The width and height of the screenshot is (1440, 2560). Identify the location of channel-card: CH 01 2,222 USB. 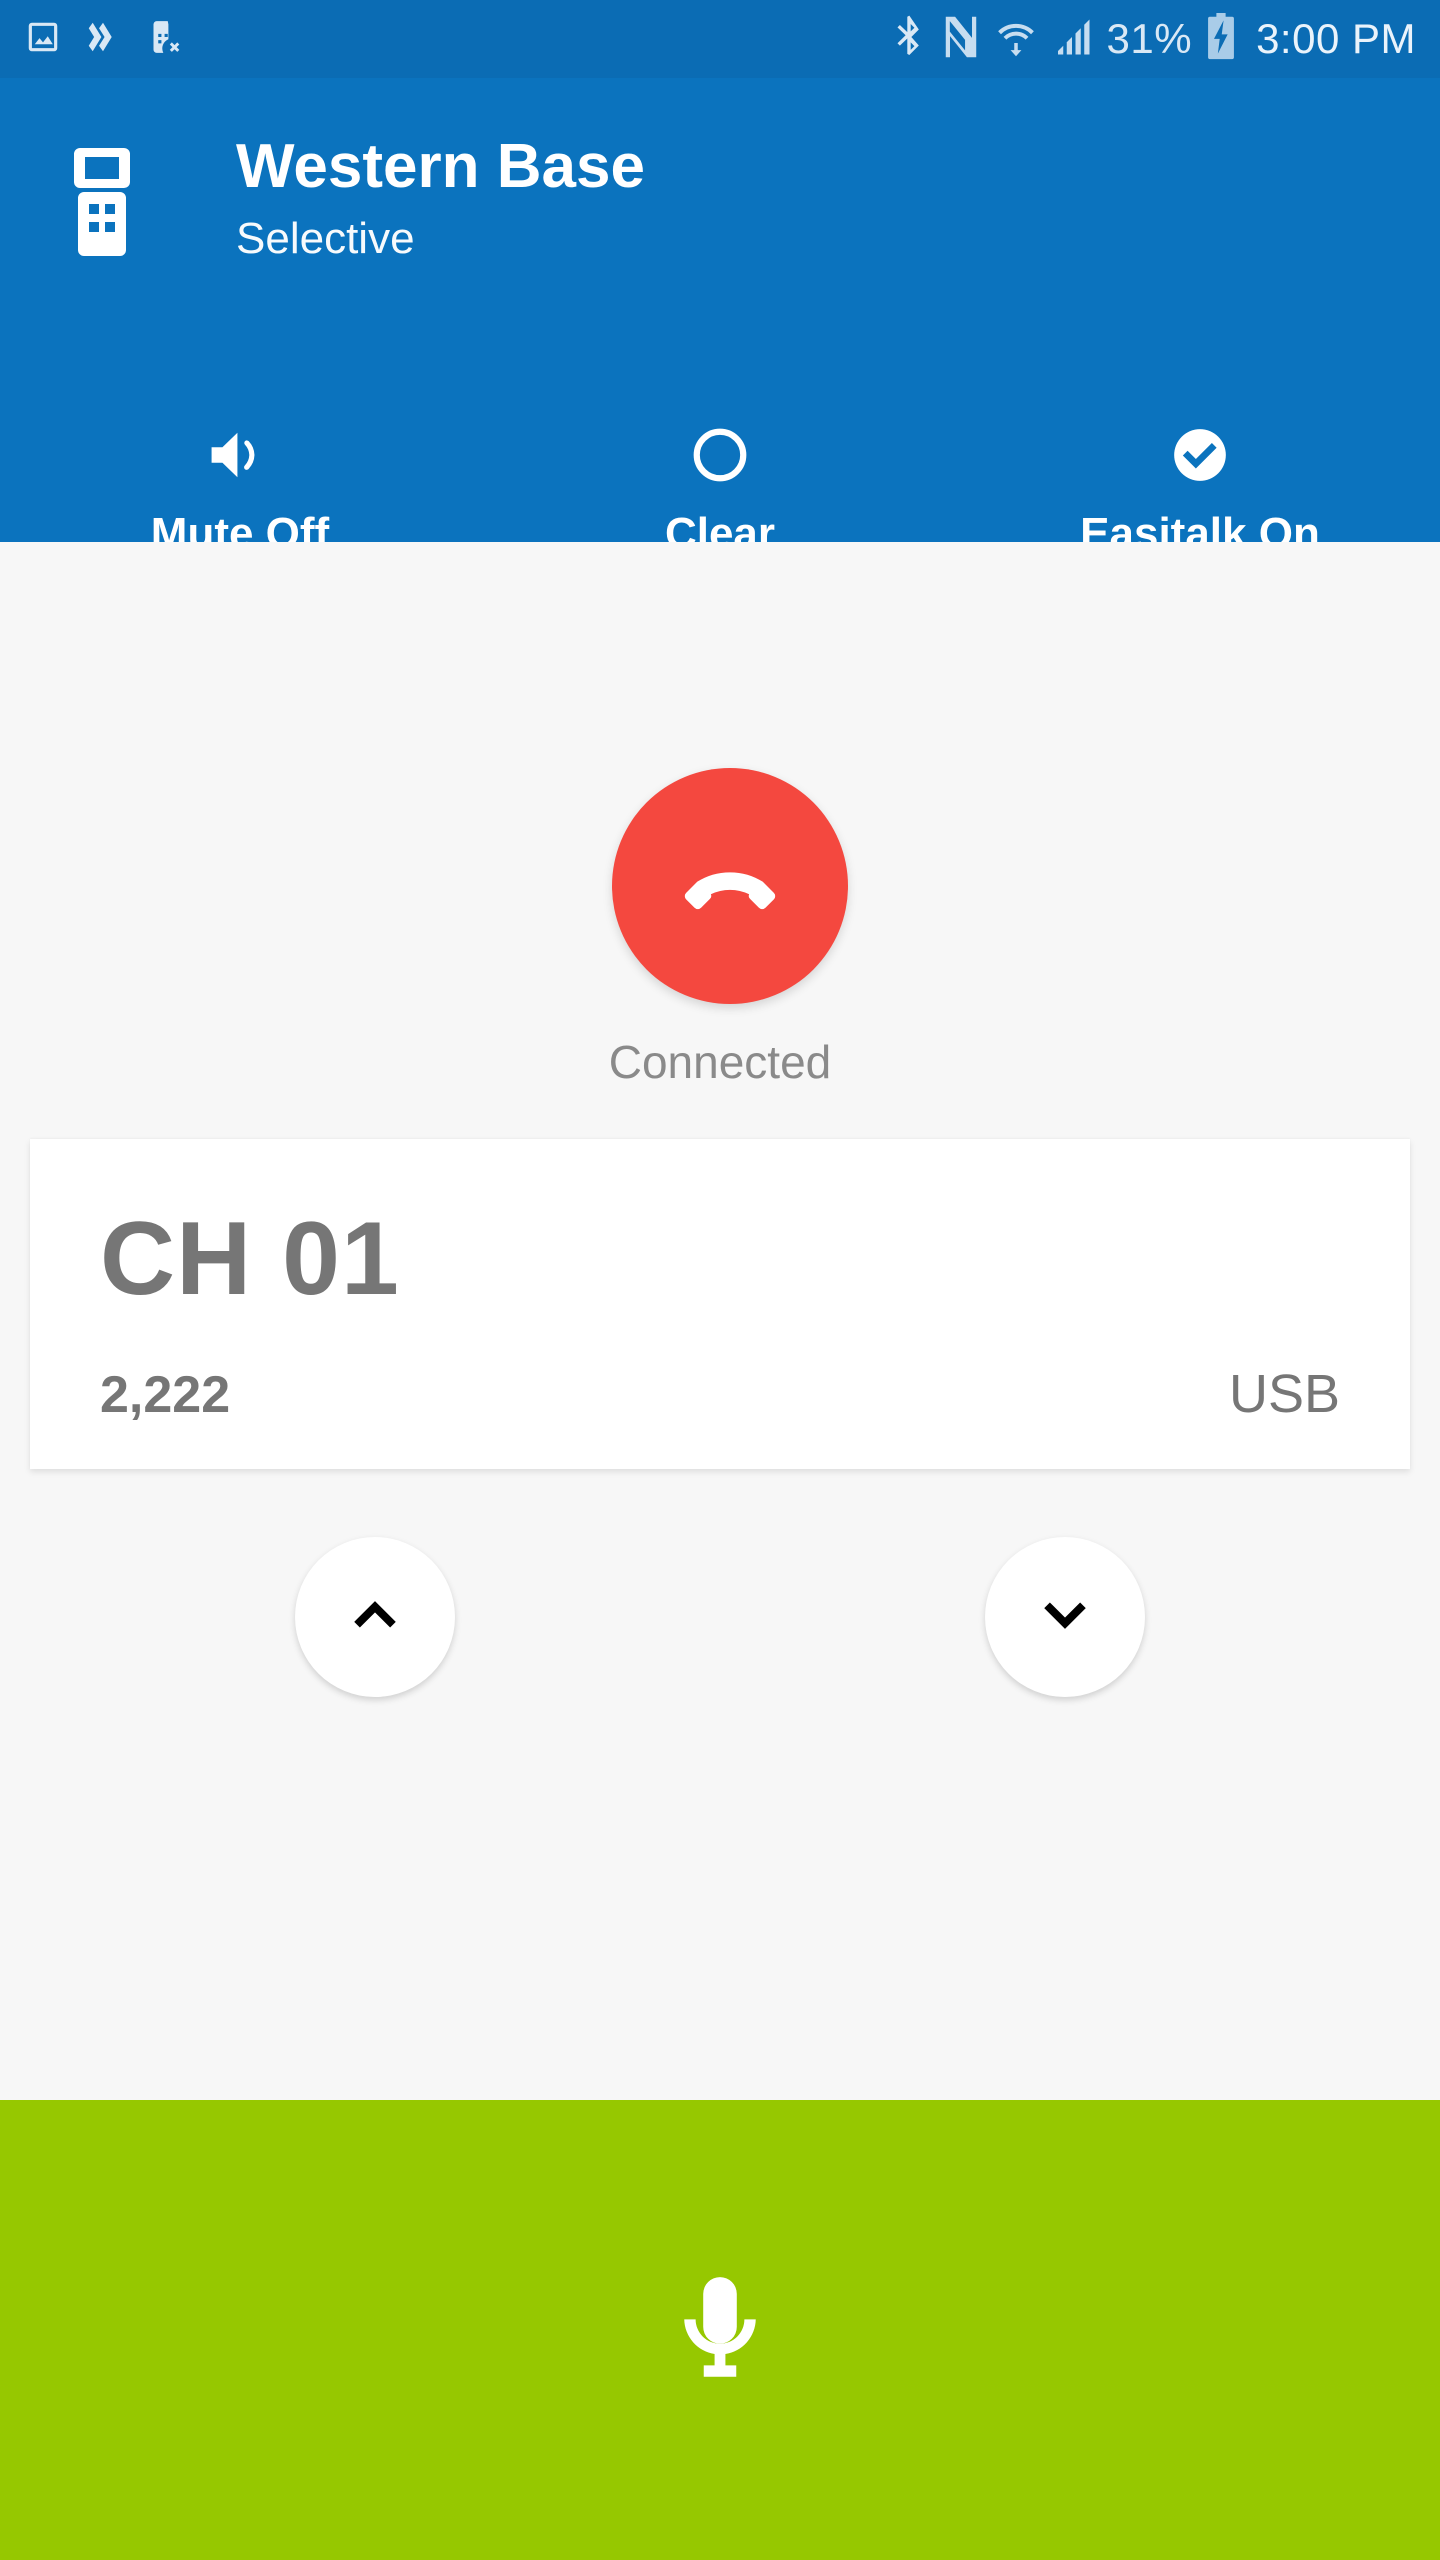
(720, 1304).